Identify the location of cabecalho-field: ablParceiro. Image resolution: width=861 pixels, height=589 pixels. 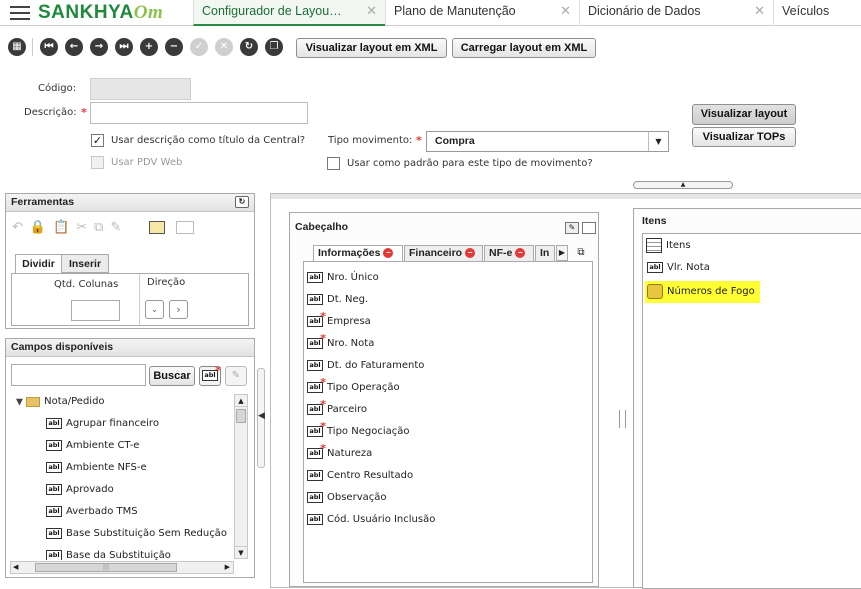
(337, 408).